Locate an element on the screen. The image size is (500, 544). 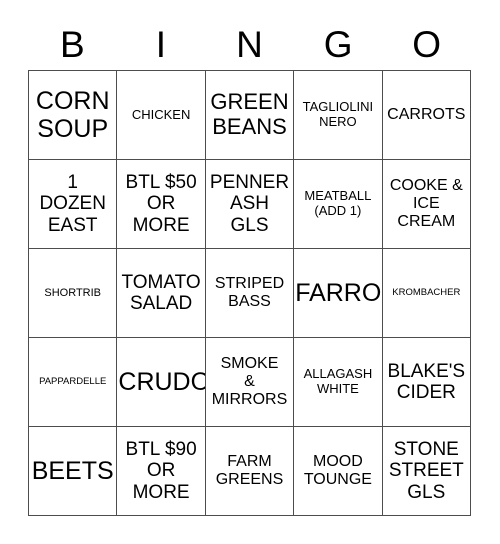
bingo-cell-label: BLAKE'S CIDER is located at coordinates (426, 381).